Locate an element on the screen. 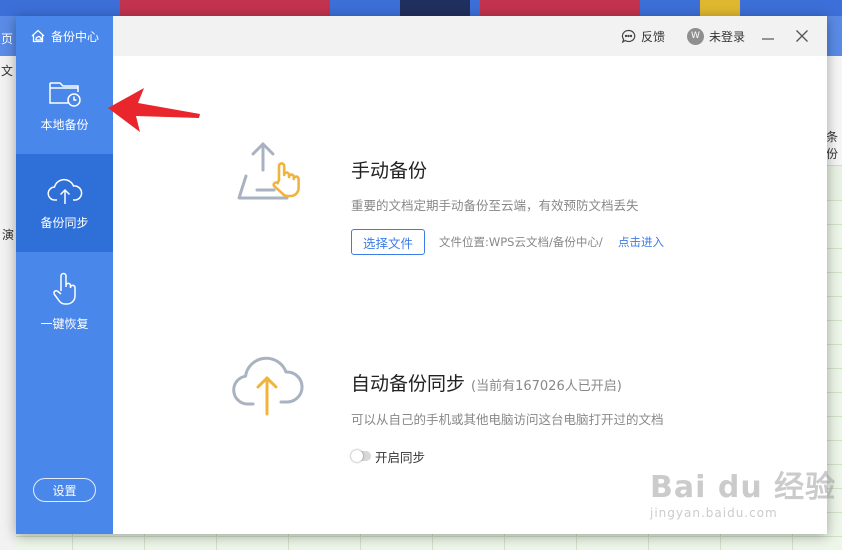 This screenshot has width=842, height=550. avatar: W is located at coordinates (695, 36).